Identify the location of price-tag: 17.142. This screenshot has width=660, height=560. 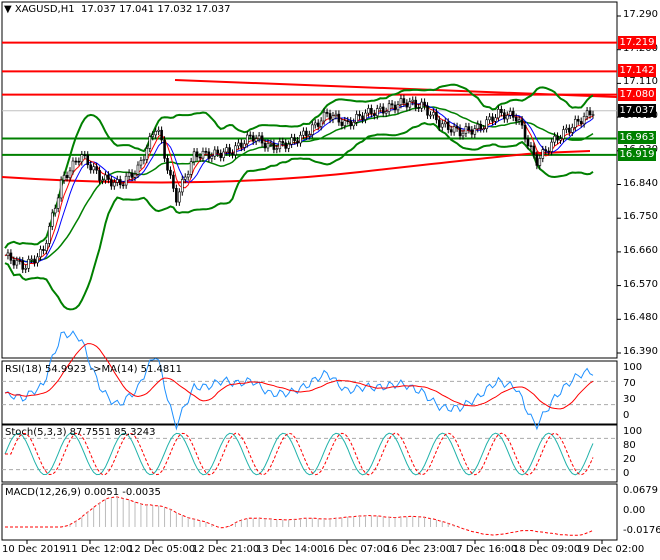
(637, 71).